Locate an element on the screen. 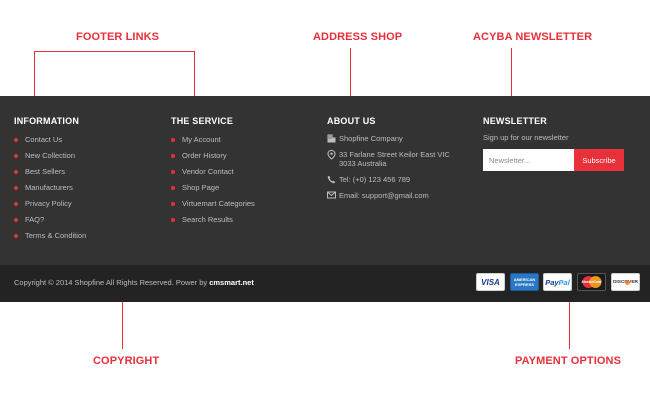 The height and width of the screenshot is (400, 650). information-title: INFORMATION is located at coordinates (47, 121).